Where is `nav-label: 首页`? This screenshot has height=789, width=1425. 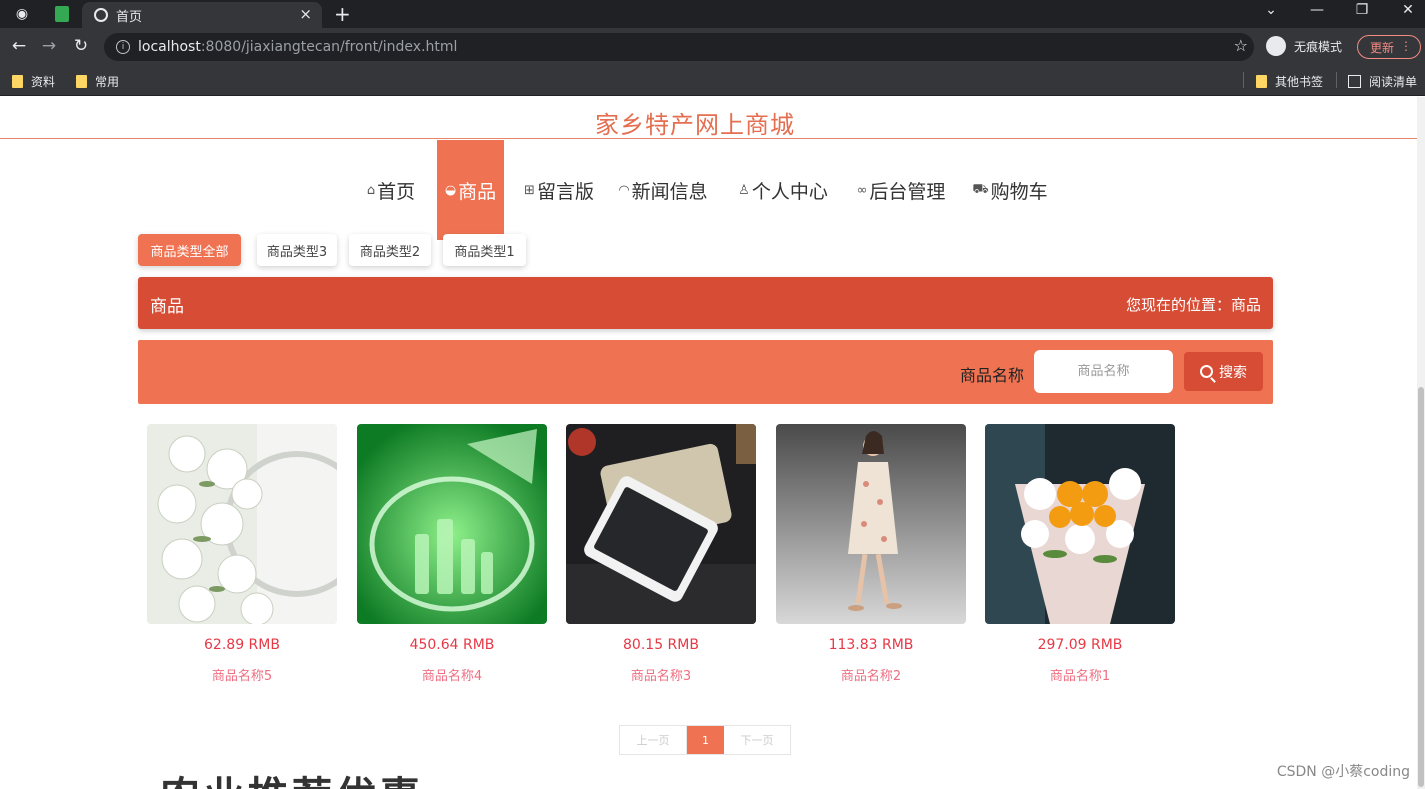
nav-label: 首页 is located at coordinates (396, 191).